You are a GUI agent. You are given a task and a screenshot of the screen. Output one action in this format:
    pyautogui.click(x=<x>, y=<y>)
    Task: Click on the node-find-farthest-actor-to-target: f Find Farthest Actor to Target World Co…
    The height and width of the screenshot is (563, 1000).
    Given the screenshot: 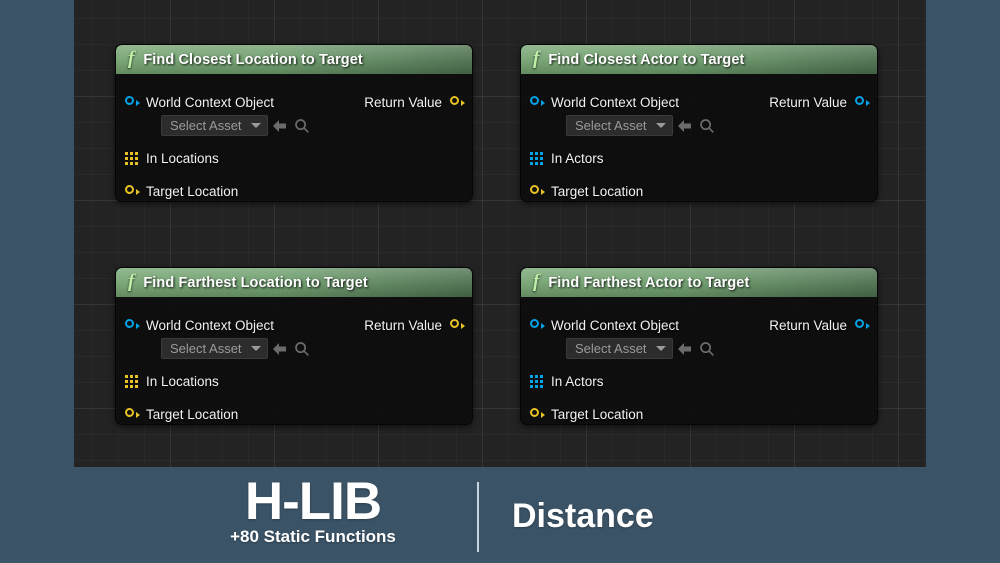 What is the action you would take?
    pyautogui.click(x=699, y=346)
    